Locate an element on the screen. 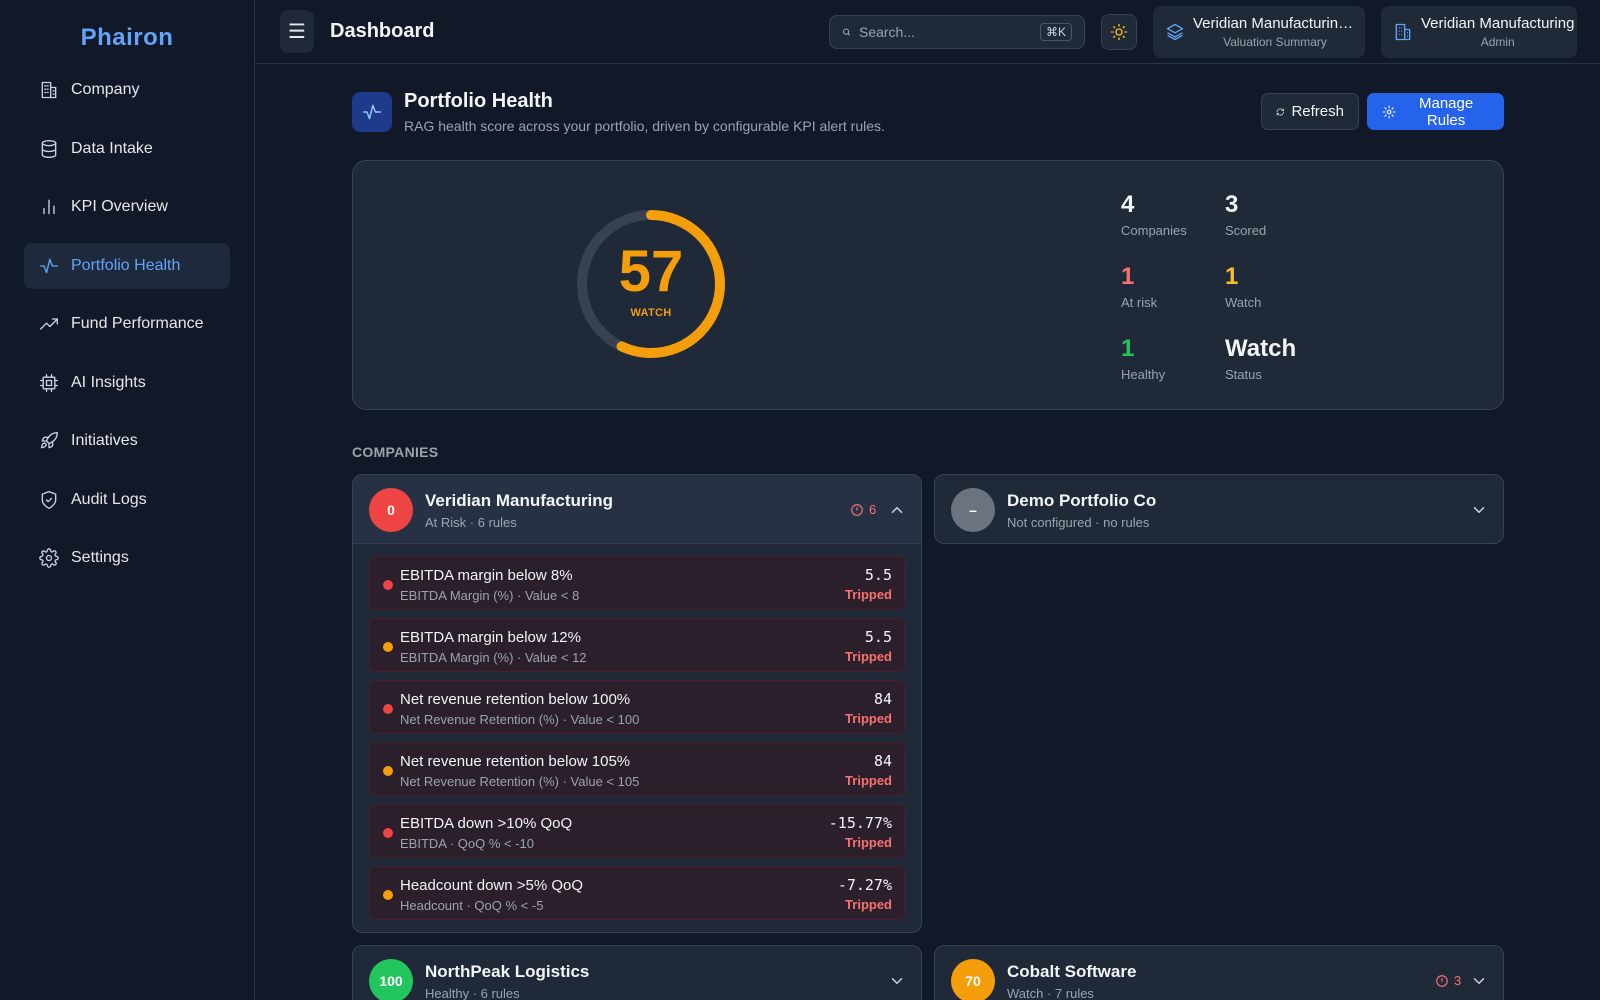 The width and height of the screenshot is (1600, 1000). sidebar-item-label: KPI Overview is located at coordinates (119, 206).